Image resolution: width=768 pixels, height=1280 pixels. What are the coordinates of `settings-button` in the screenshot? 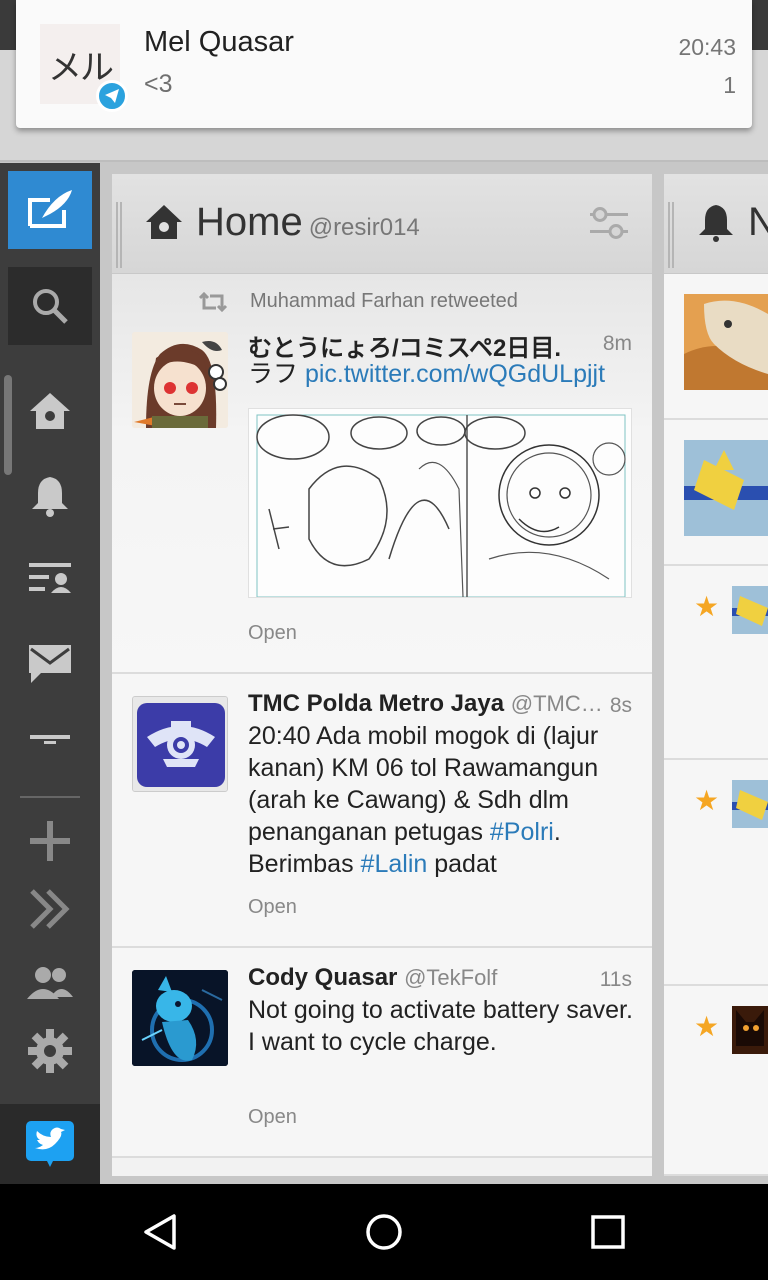 It's located at (50, 1051).